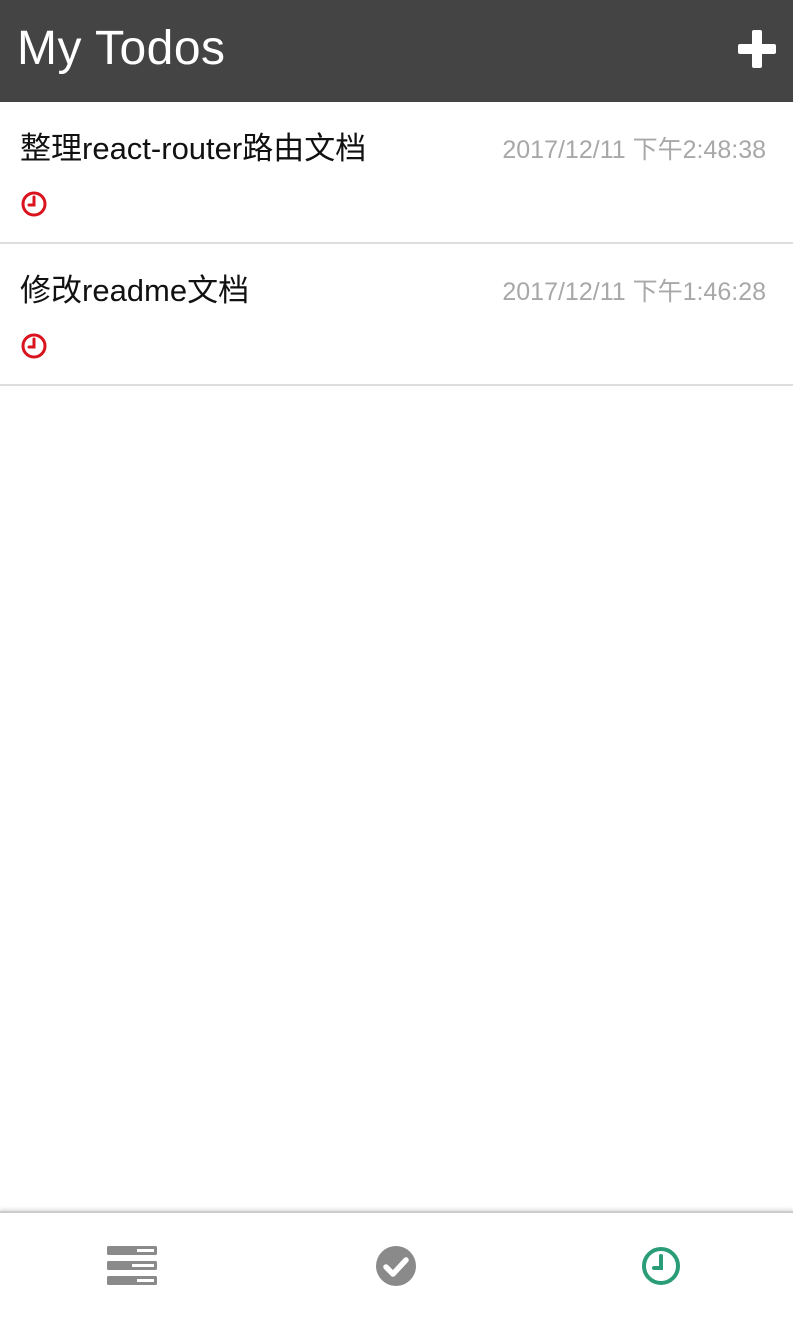 This screenshot has width=793, height=1319. Describe the element at coordinates (121, 48) in the screenshot. I see `page-title: My Todos` at that location.